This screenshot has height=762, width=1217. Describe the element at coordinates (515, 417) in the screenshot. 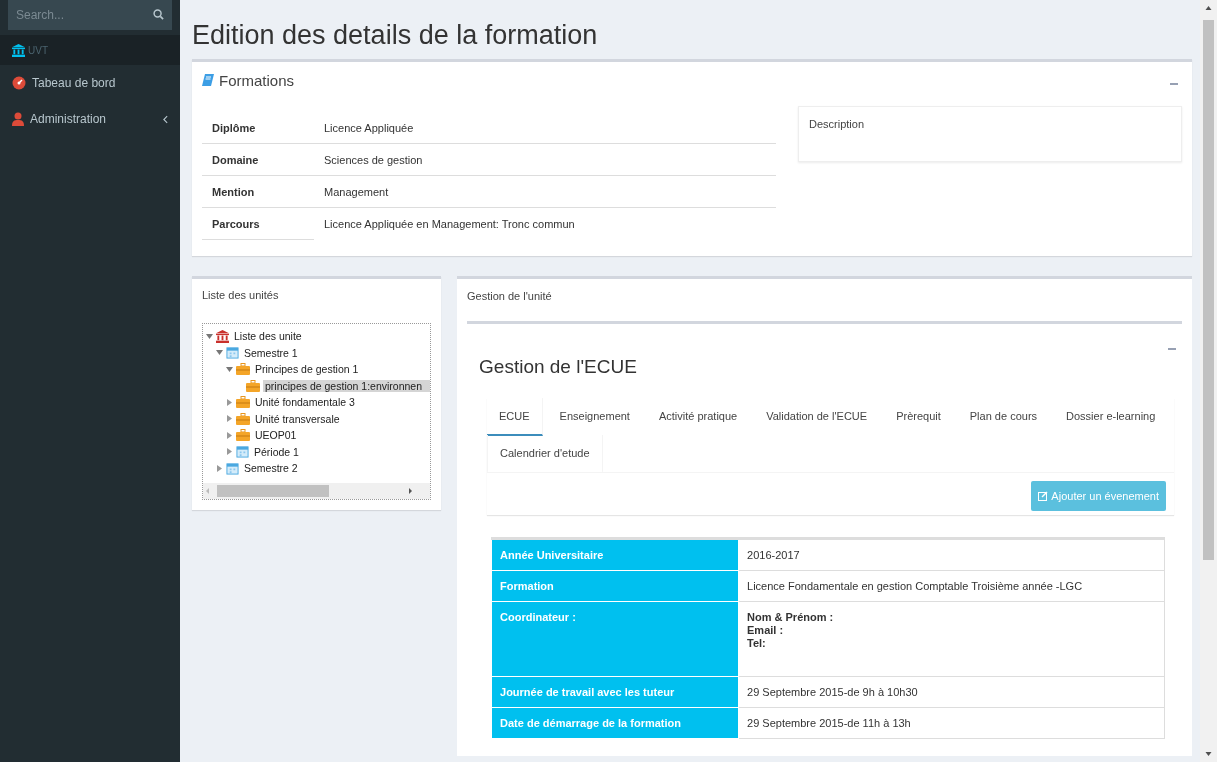

I see `tab: ECUE` at that location.